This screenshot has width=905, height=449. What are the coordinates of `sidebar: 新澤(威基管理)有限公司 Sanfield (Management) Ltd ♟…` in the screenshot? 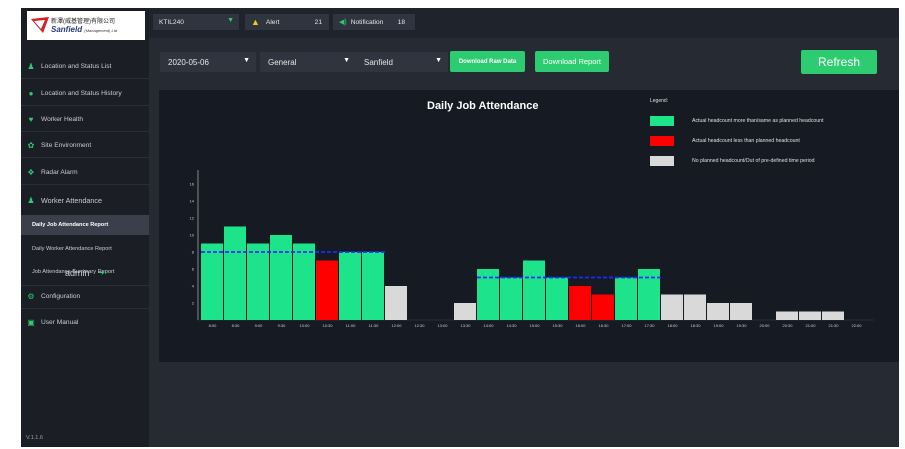 It's located at (85, 227).